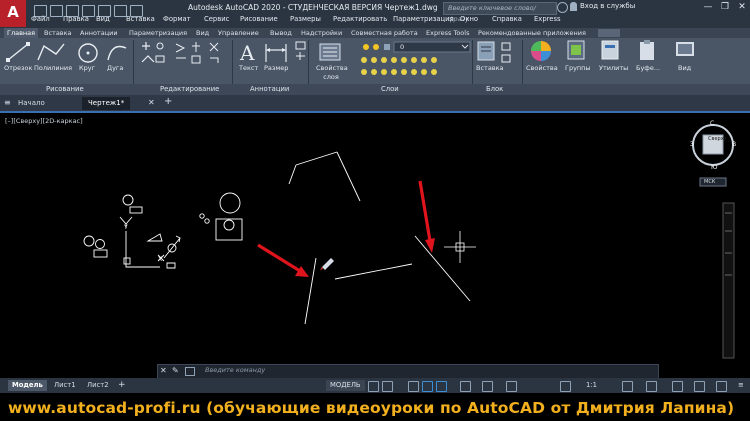 This screenshot has height=421, width=750. I want to click on viewcube-north: С, so click(712, 123).